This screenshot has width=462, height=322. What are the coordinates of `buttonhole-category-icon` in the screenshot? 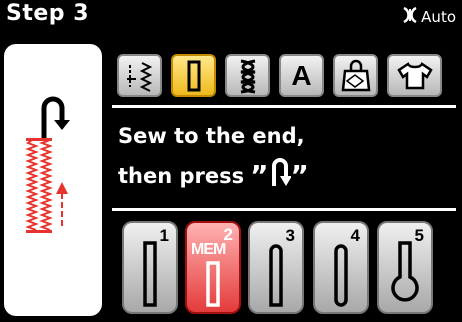 It's located at (193, 75).